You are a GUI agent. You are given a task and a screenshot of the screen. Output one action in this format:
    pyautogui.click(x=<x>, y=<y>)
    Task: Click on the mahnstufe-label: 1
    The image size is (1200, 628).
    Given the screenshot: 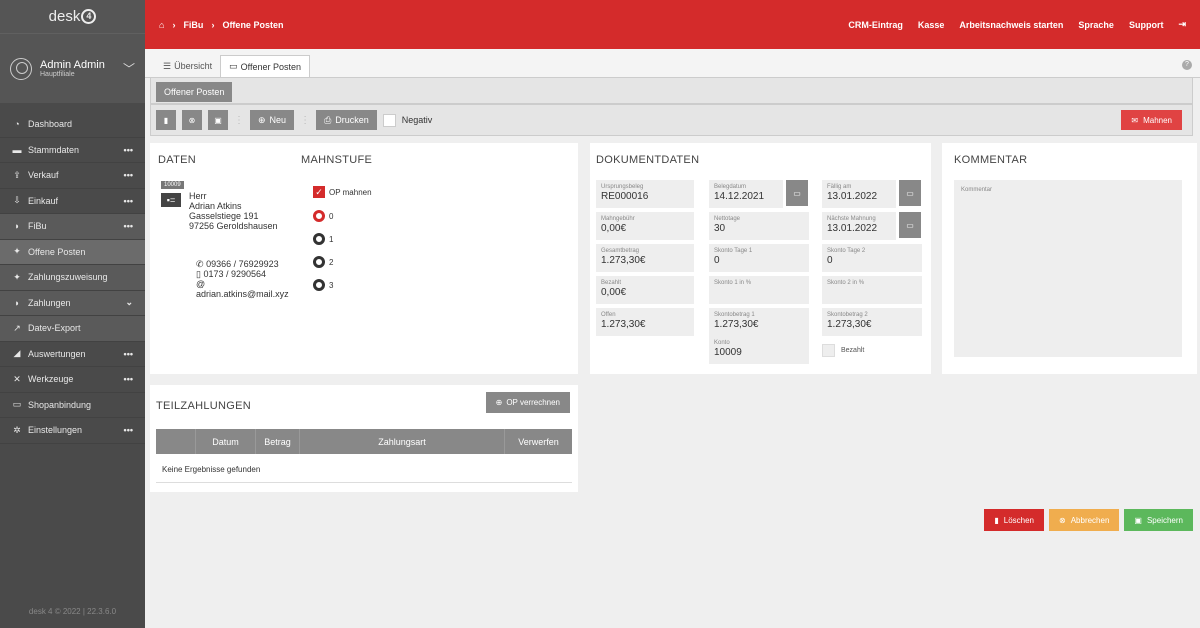 What is the action you would take?
    pyautogui.click(x=331, y=239)
    